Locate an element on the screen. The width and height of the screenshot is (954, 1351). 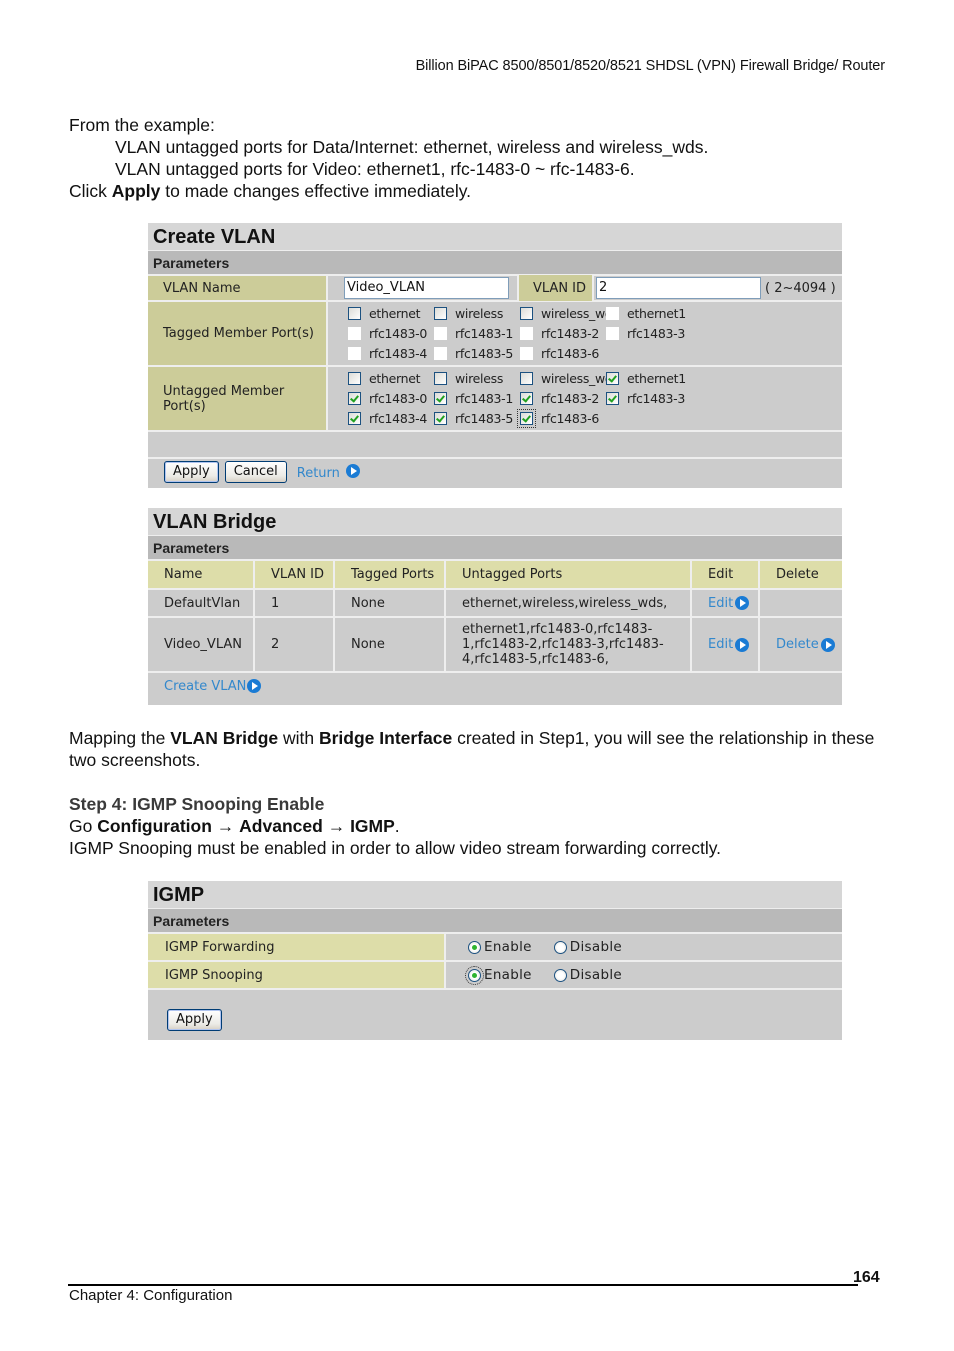
port-label: rfc1483-5 is located at coordinates (484, 418).